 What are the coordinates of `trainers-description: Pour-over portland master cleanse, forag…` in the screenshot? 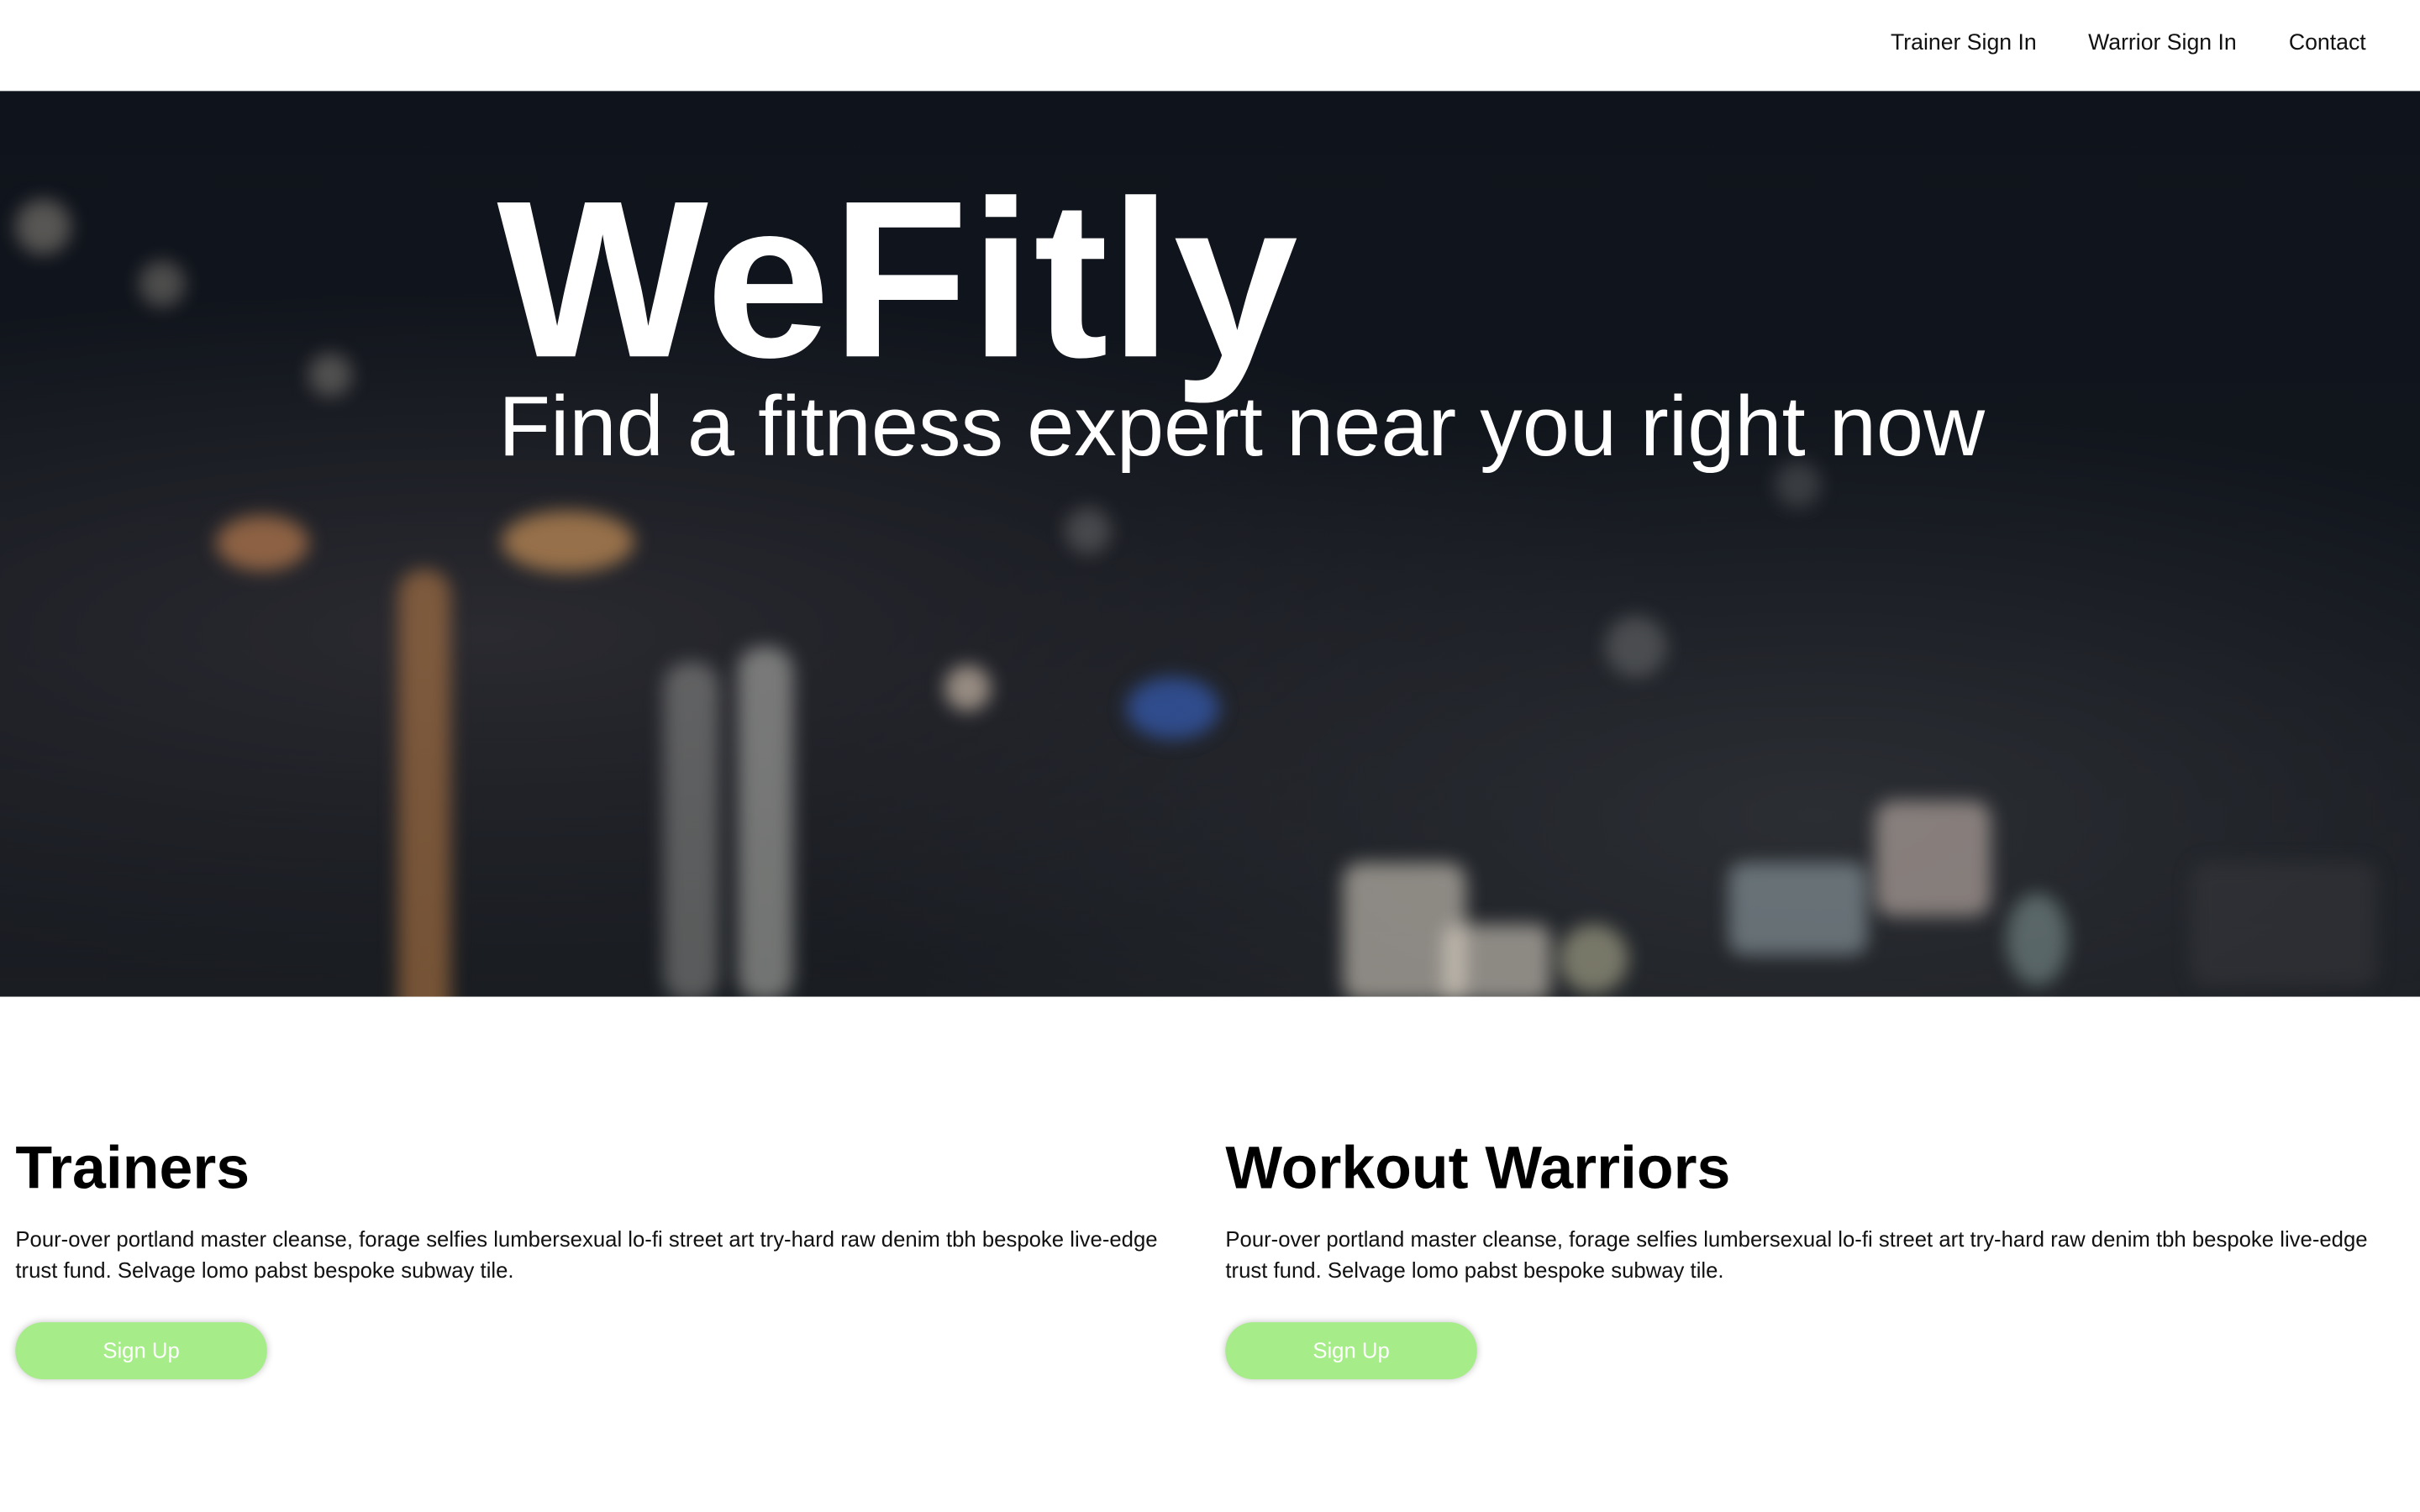 It's located at (586, 1254).